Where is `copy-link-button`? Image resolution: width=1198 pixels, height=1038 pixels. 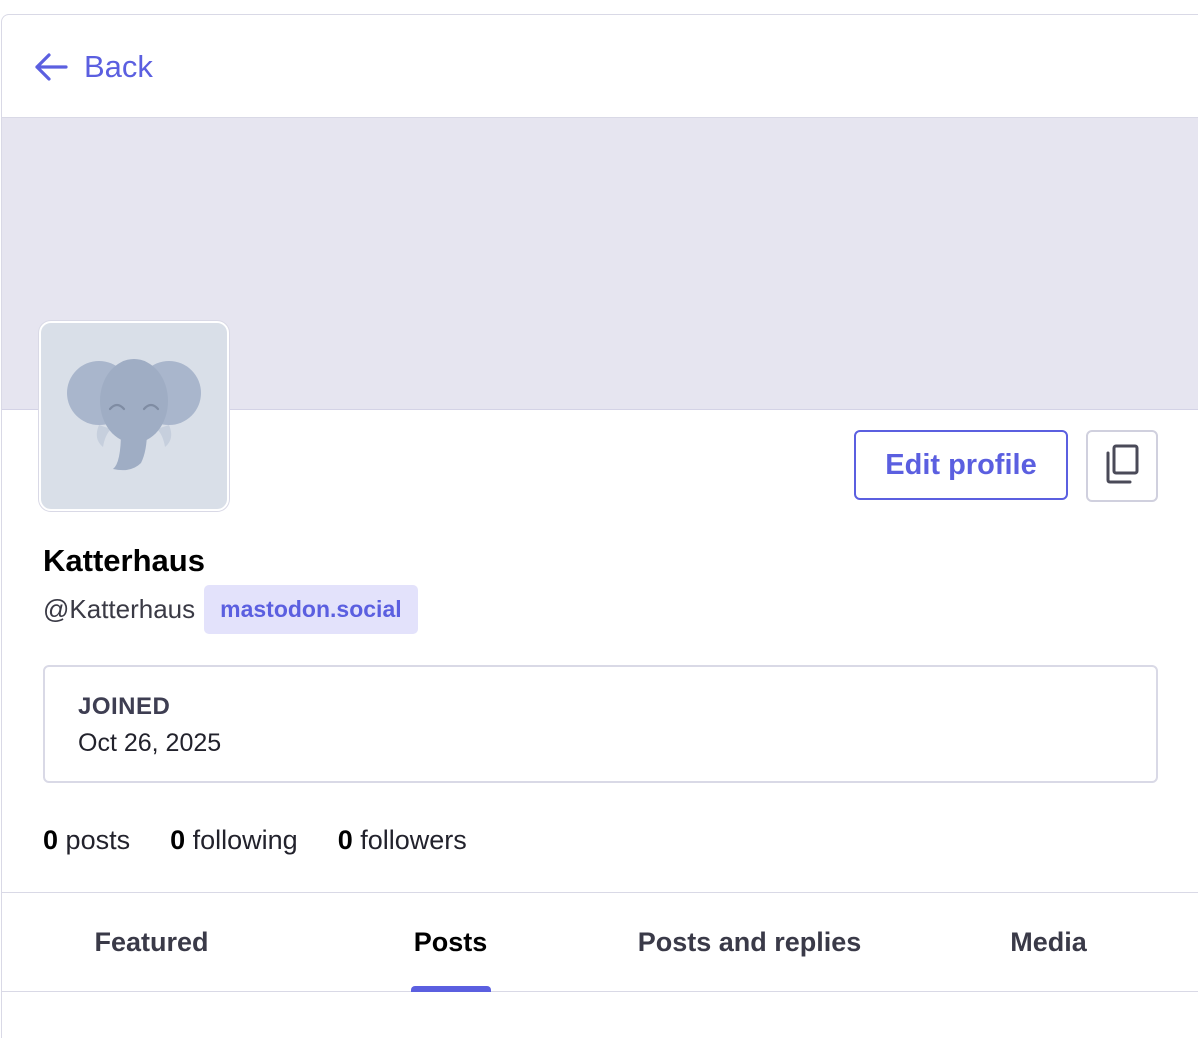 copy-link-button is located at coordinates (1122, 466).